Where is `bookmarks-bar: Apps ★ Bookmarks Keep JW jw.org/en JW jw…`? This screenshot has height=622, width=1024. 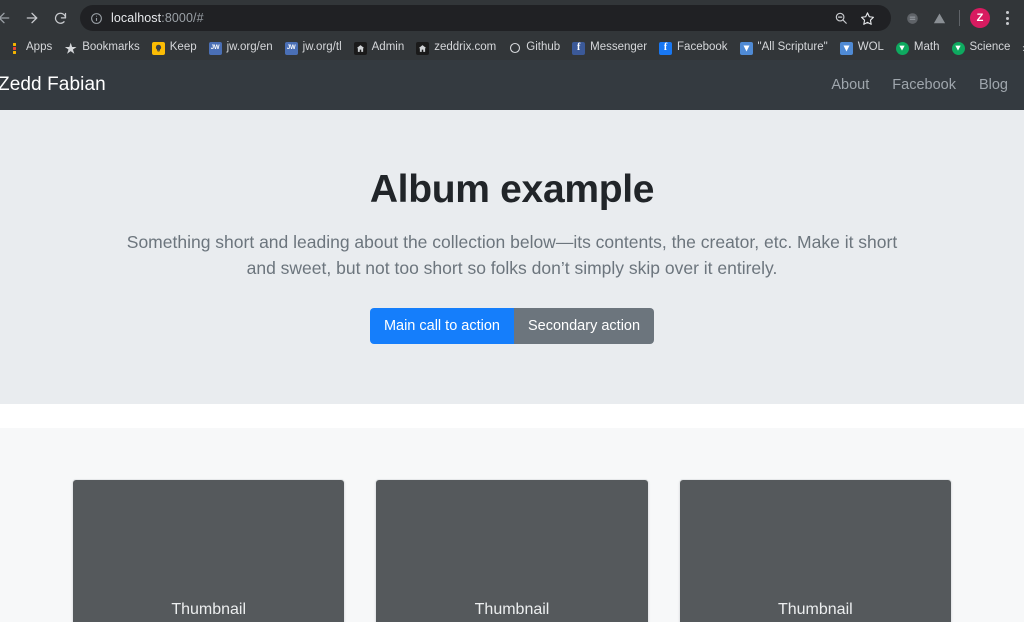 bookmarks-bar: Apps ★ Bookmarks Keep JW jw.org/en JW jw… is located at coordinates (512, 48).